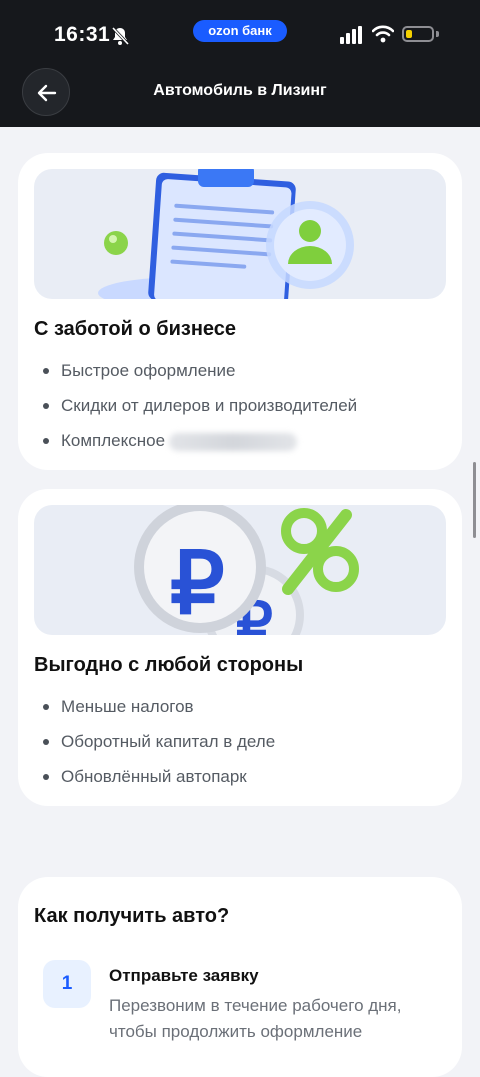  Describe the element at coordinates (240, 31) in the screenshot. I see `bank-badge: ozon банк` at that location.